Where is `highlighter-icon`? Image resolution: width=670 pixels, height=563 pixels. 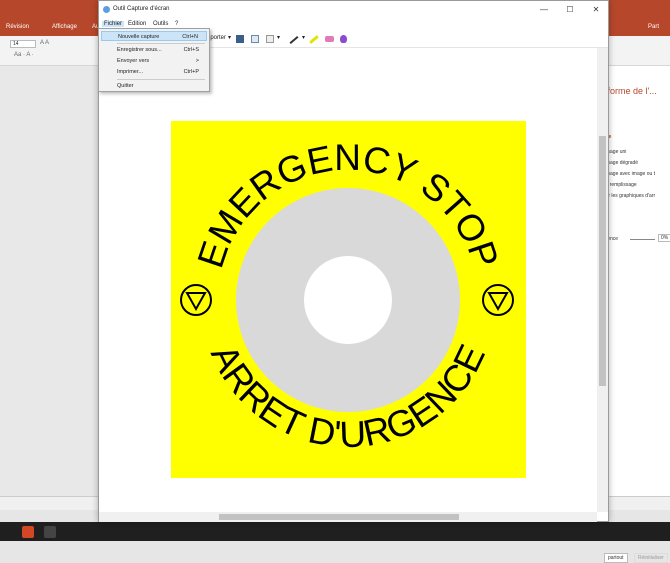
highlighter-icon is located at coordinates (314, 39).